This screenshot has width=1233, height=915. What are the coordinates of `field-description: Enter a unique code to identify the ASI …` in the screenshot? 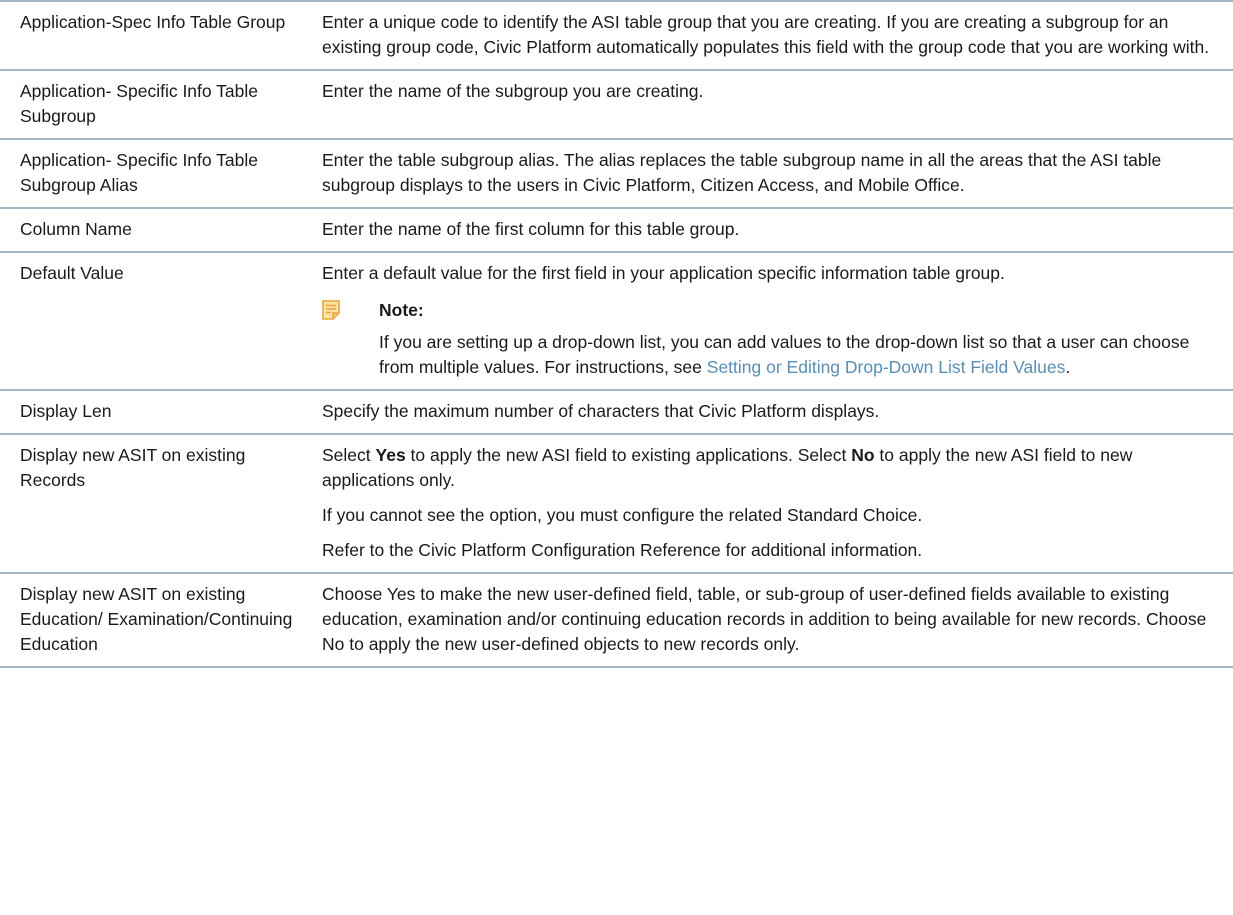 It's located at (766, 34).